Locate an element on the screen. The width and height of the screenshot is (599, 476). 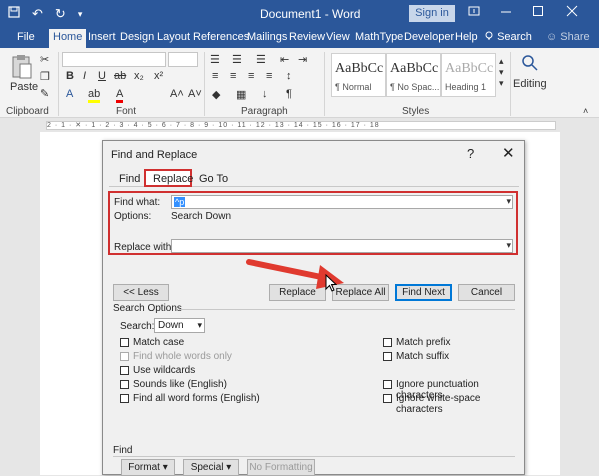
italic-icon: I is located at coordinates (84, 76).